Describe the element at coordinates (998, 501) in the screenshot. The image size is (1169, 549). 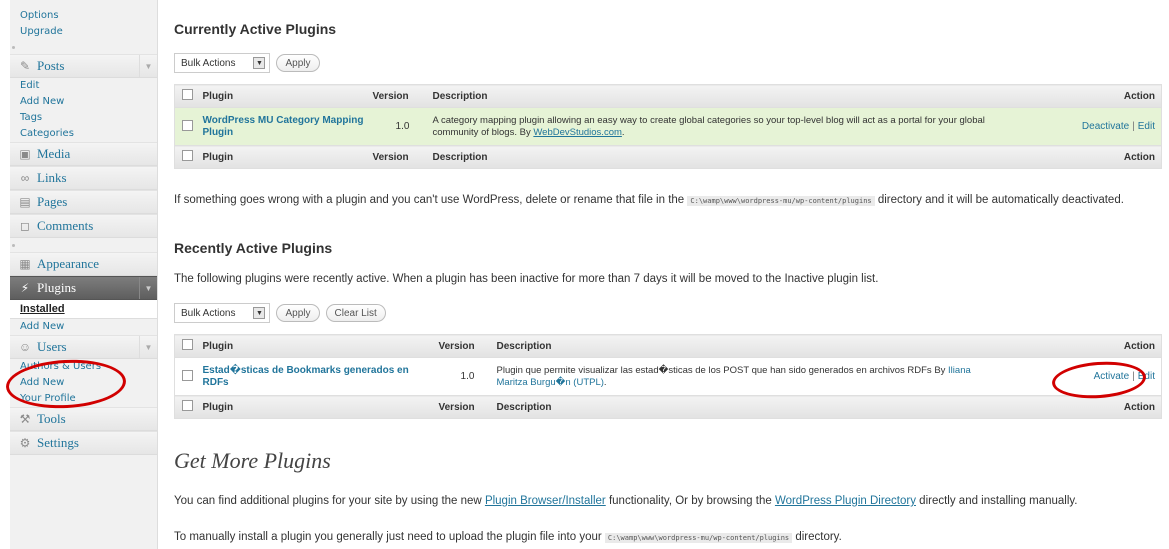
I see `more-text-end: directly and installing manually.` at that location.